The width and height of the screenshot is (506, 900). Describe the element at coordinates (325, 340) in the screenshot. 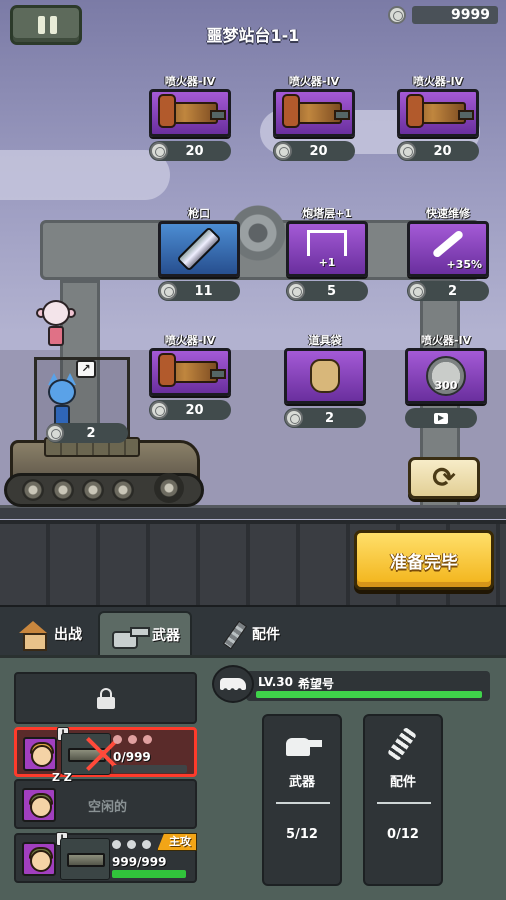

I see `item-name: 道具袋` at that location.